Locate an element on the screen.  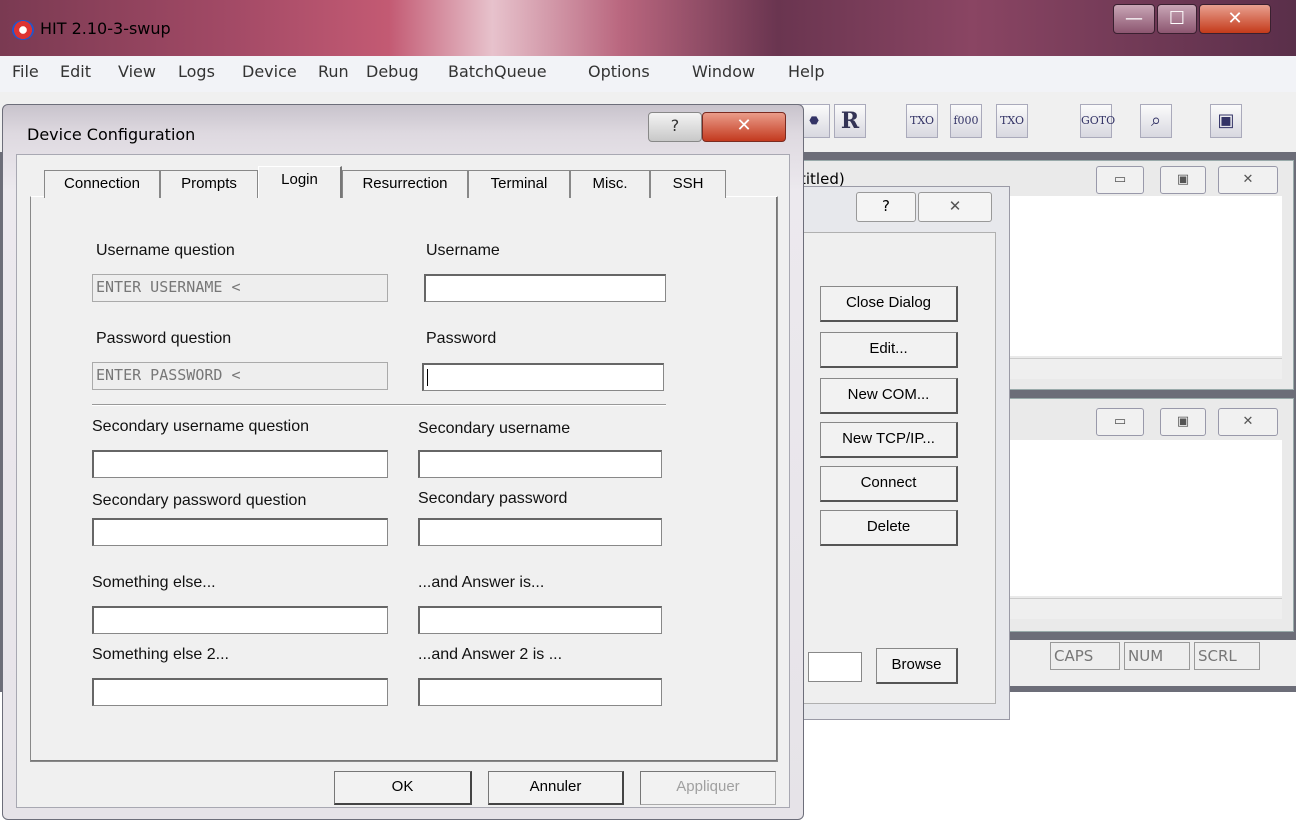
menu-logs: Logs is located at coordinates (196, 71).